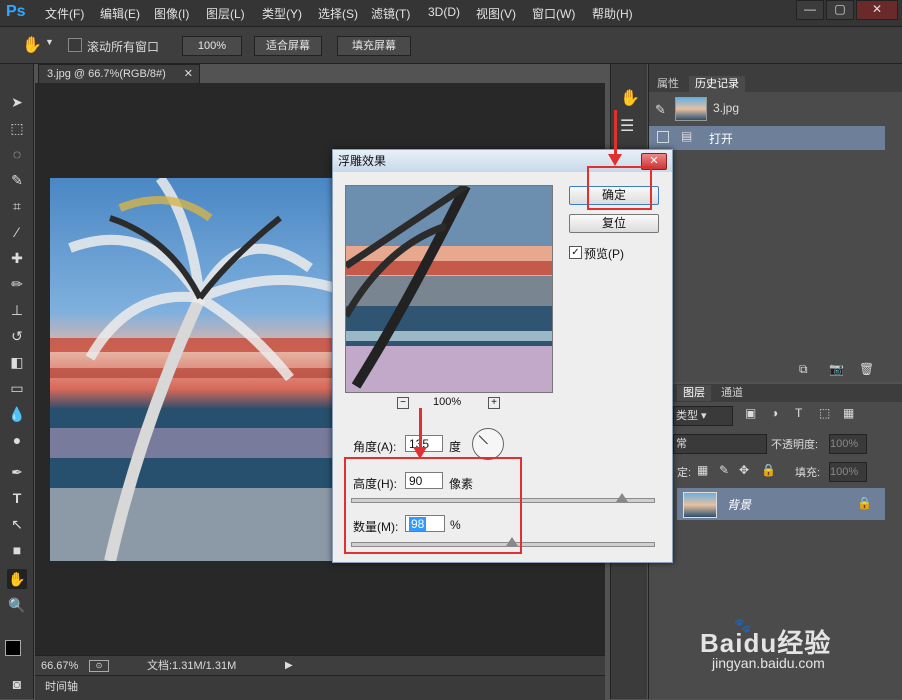 The image size is (902, 700). Describe the element at coordinates (188, 74) in the screenshot. I see `close-tab-icon: ✕` at that location.